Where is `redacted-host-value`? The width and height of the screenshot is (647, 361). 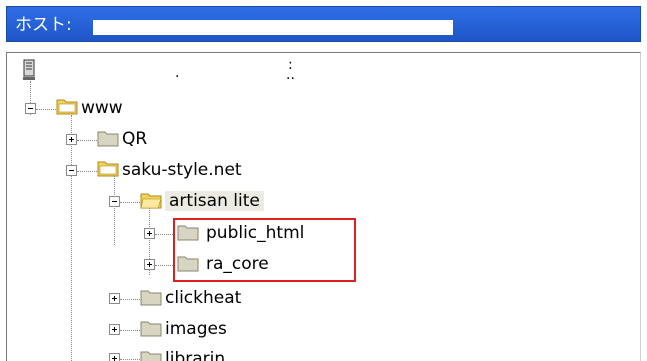
redacted-host-value is located at coordinates (273, 27).